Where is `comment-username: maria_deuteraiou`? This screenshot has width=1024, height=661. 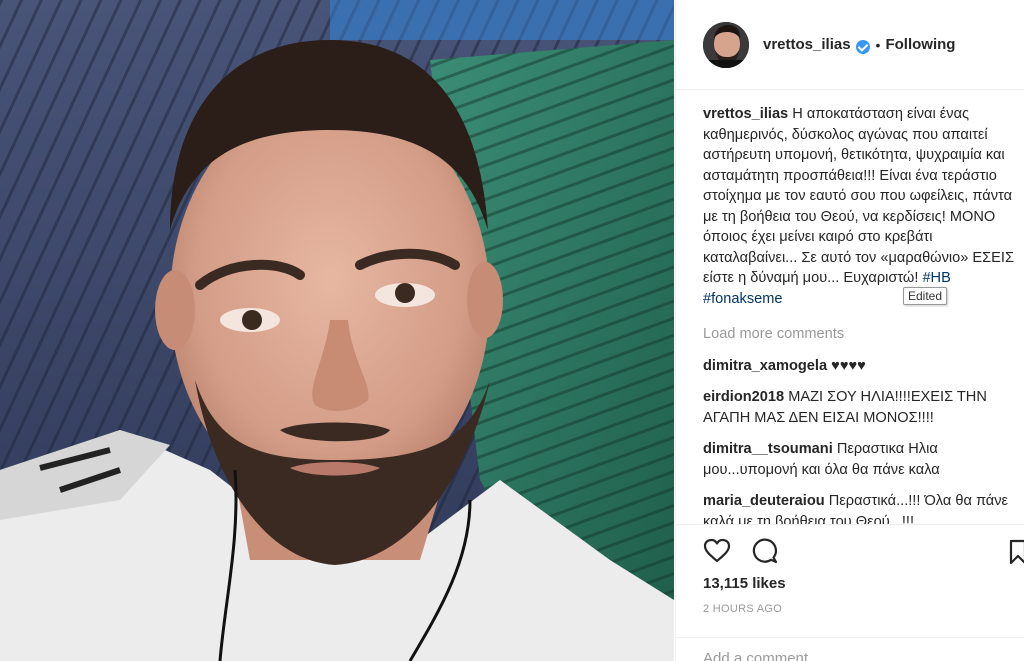
comment-username: maria_deuteraiou is located at coordinates (764, 501).